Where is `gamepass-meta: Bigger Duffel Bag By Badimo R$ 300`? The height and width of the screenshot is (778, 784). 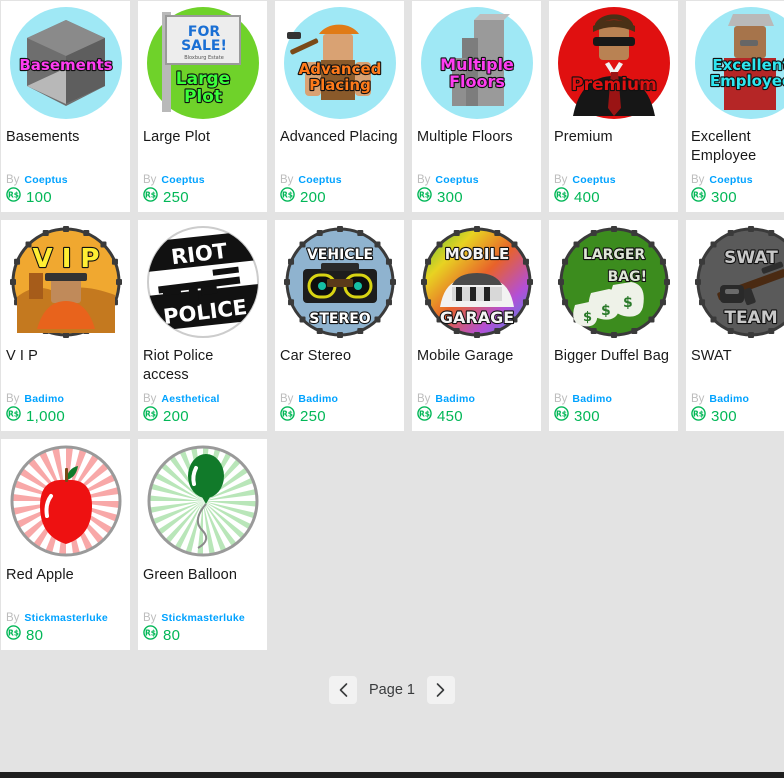
gamepass-meta: Bigger Duffel Bag By Badimo R$ 300 is located at coordinates (613, 387).